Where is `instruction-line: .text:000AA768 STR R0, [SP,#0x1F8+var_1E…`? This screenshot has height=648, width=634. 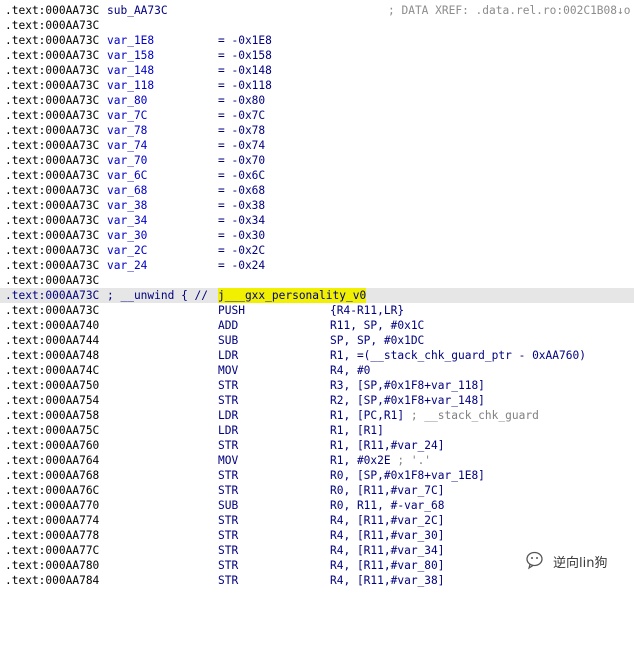 instruction-line: .text:000AA768 STR R0, [SP,#0x1F8+var_1E… is located at coordinates (317, 475).